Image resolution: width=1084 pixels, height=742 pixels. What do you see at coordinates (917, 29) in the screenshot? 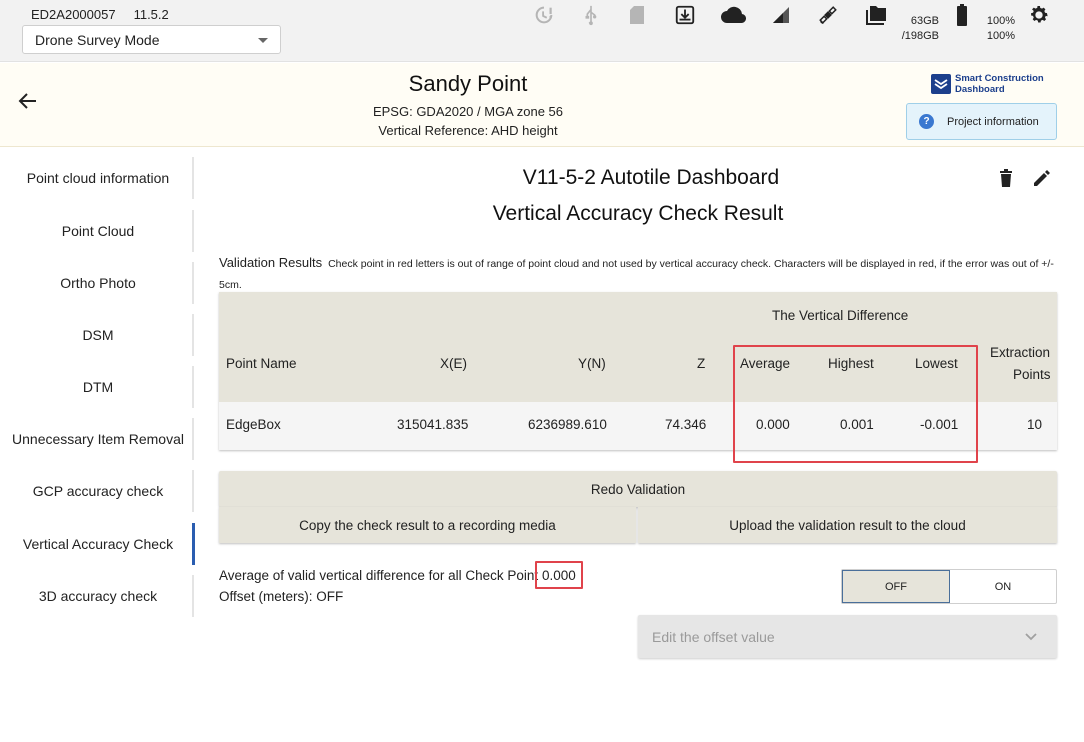
I see `storage-readout: 63GB /198GB` at bounding box center [917, 29].